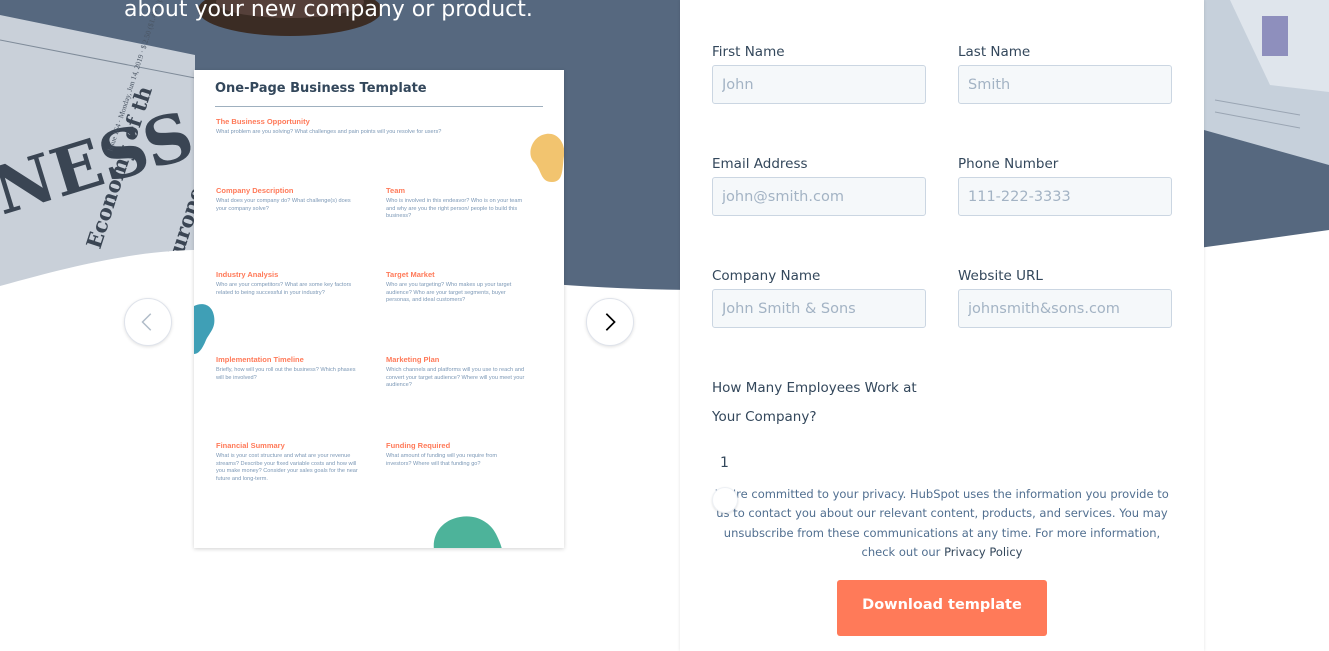  I want to click on hero-heading: about your new company or product., so click(328, 11).